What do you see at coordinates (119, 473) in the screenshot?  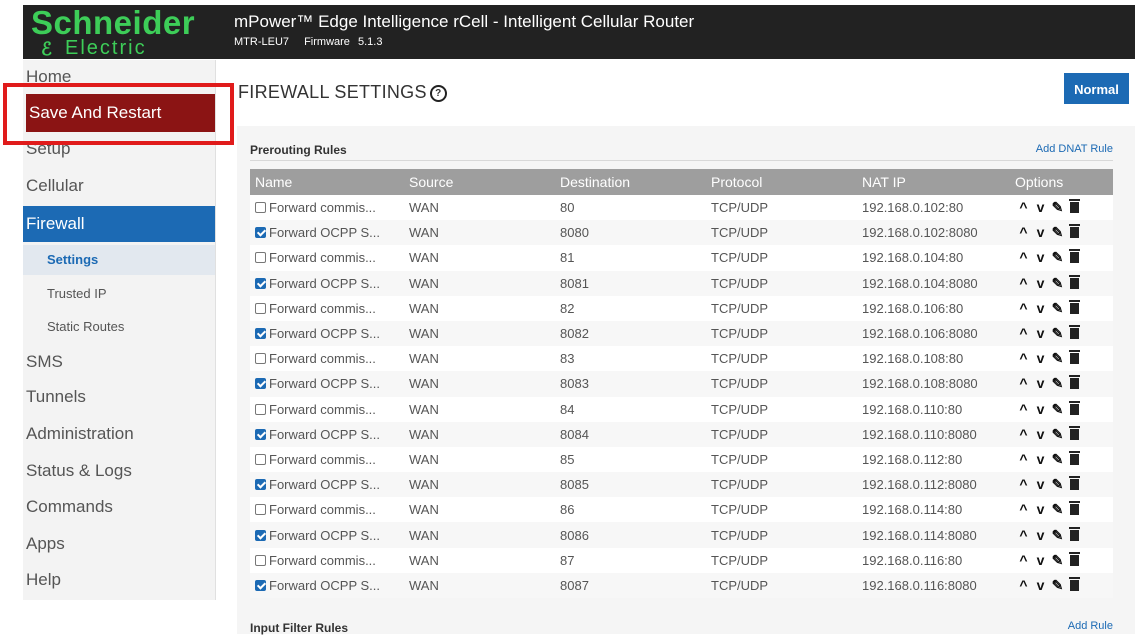 I see `sidebar-item-status-logs: Status & Logs` at bounding box center [119, 473].